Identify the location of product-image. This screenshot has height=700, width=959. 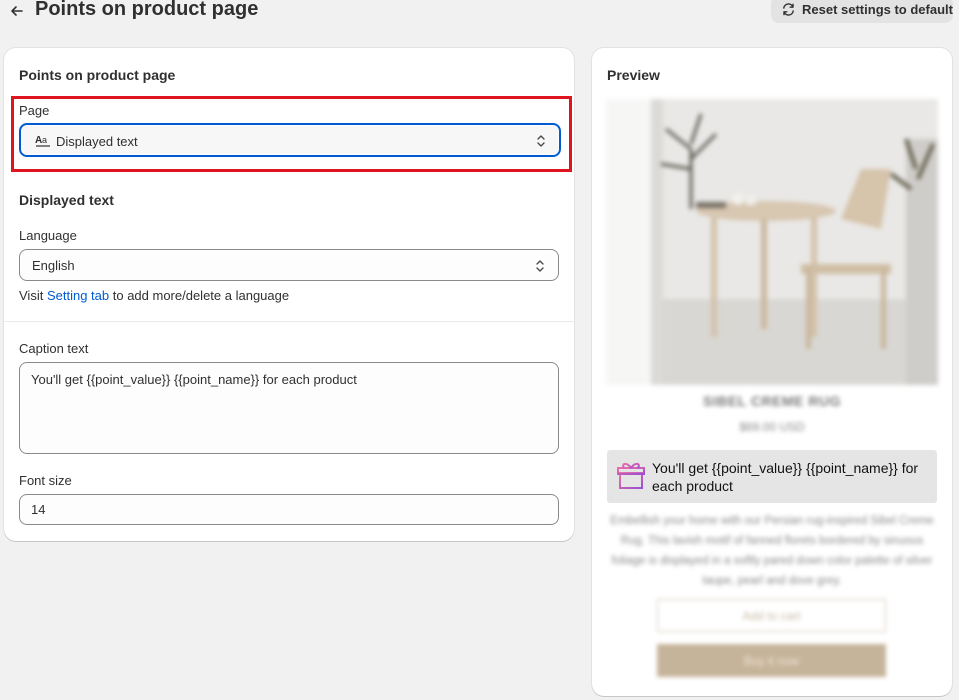
(772, 242).